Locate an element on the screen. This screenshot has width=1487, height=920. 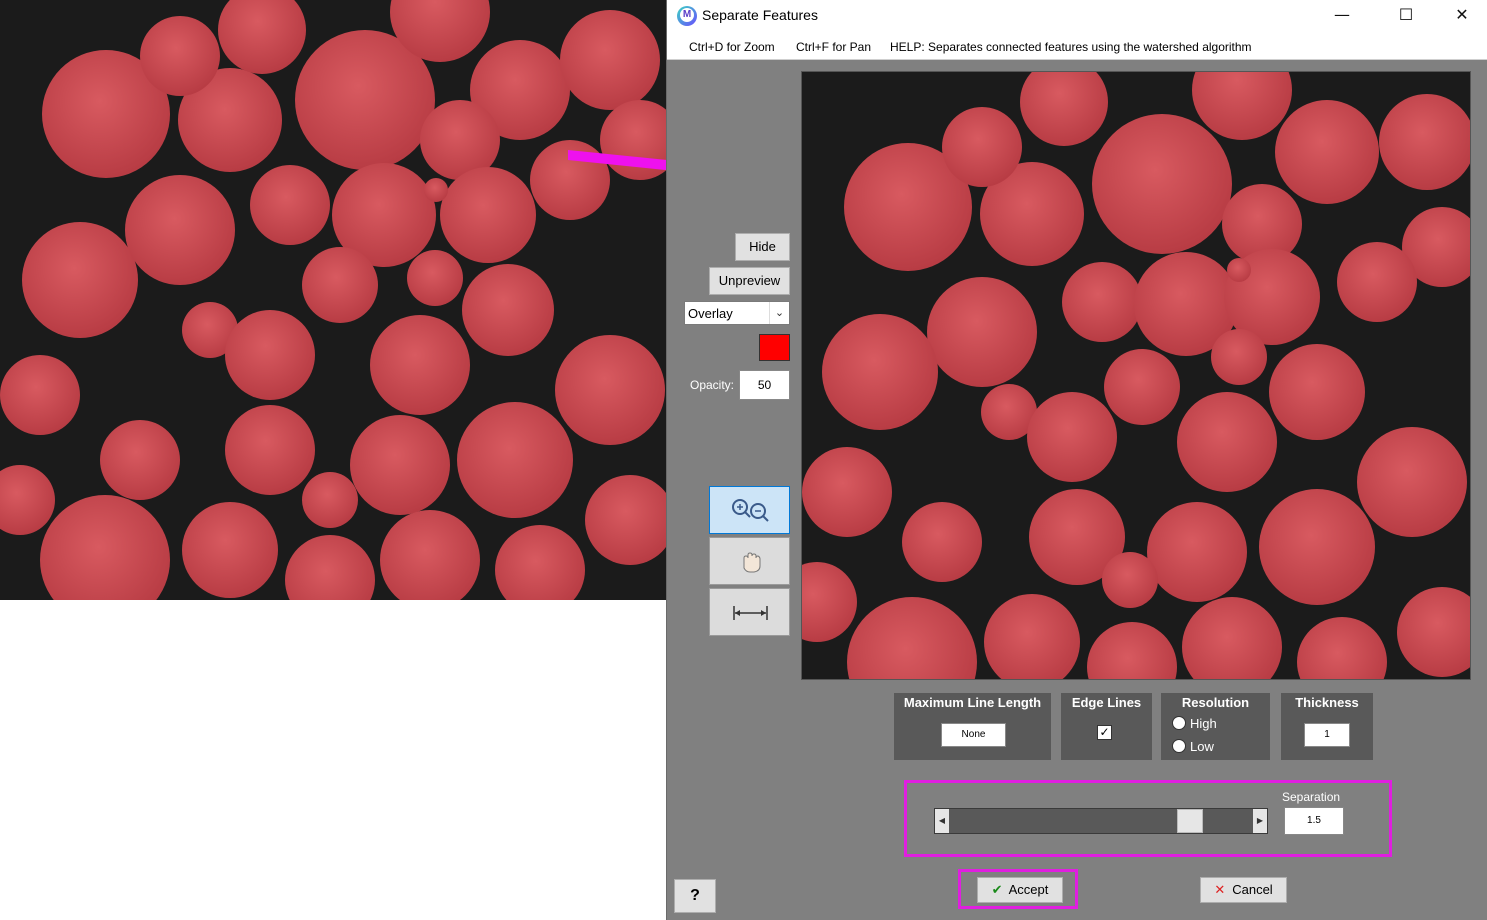
opacity-input: 50 is located at coordinates (764, 385).